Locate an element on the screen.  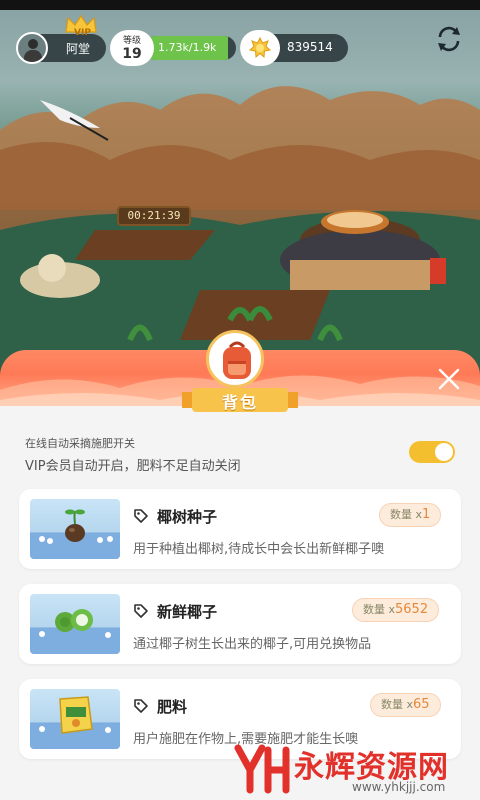
level-indicator: 1.73k/1.9k 等级 19 is located at coordinates (173, 48).